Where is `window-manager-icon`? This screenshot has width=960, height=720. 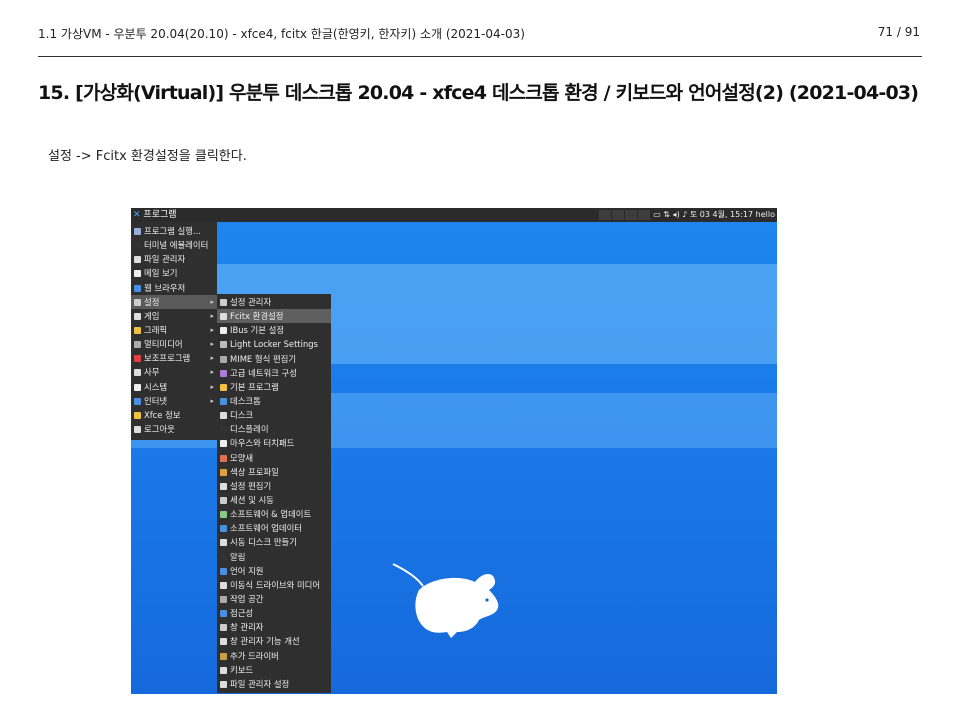 window-manager-icon is located at coordinates (223, 628).